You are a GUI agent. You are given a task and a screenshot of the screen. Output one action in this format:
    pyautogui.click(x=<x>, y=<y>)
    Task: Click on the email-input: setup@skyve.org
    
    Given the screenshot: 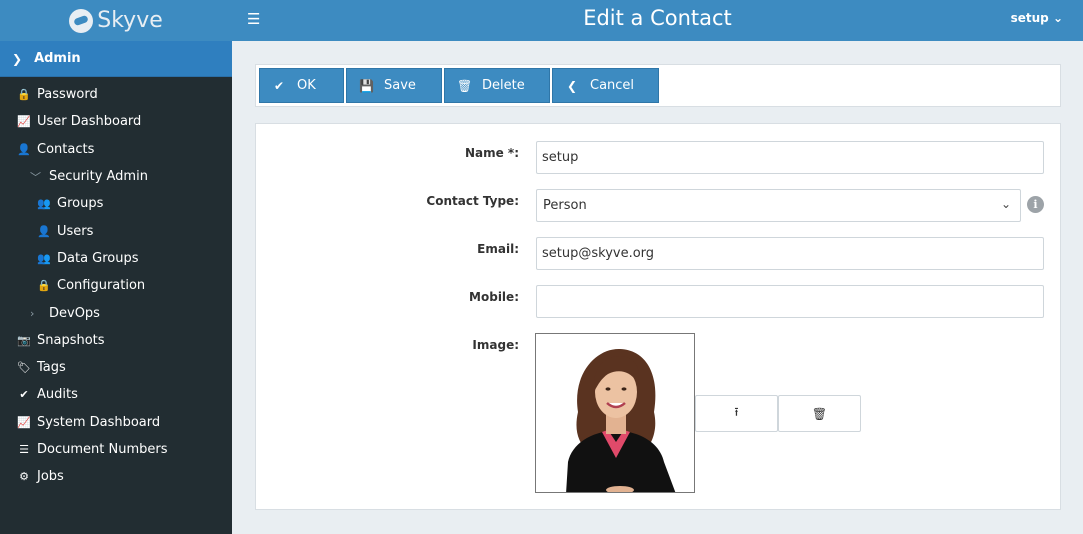 What is the action you would take?
    pyautogui.click(x=790, y=253)
    